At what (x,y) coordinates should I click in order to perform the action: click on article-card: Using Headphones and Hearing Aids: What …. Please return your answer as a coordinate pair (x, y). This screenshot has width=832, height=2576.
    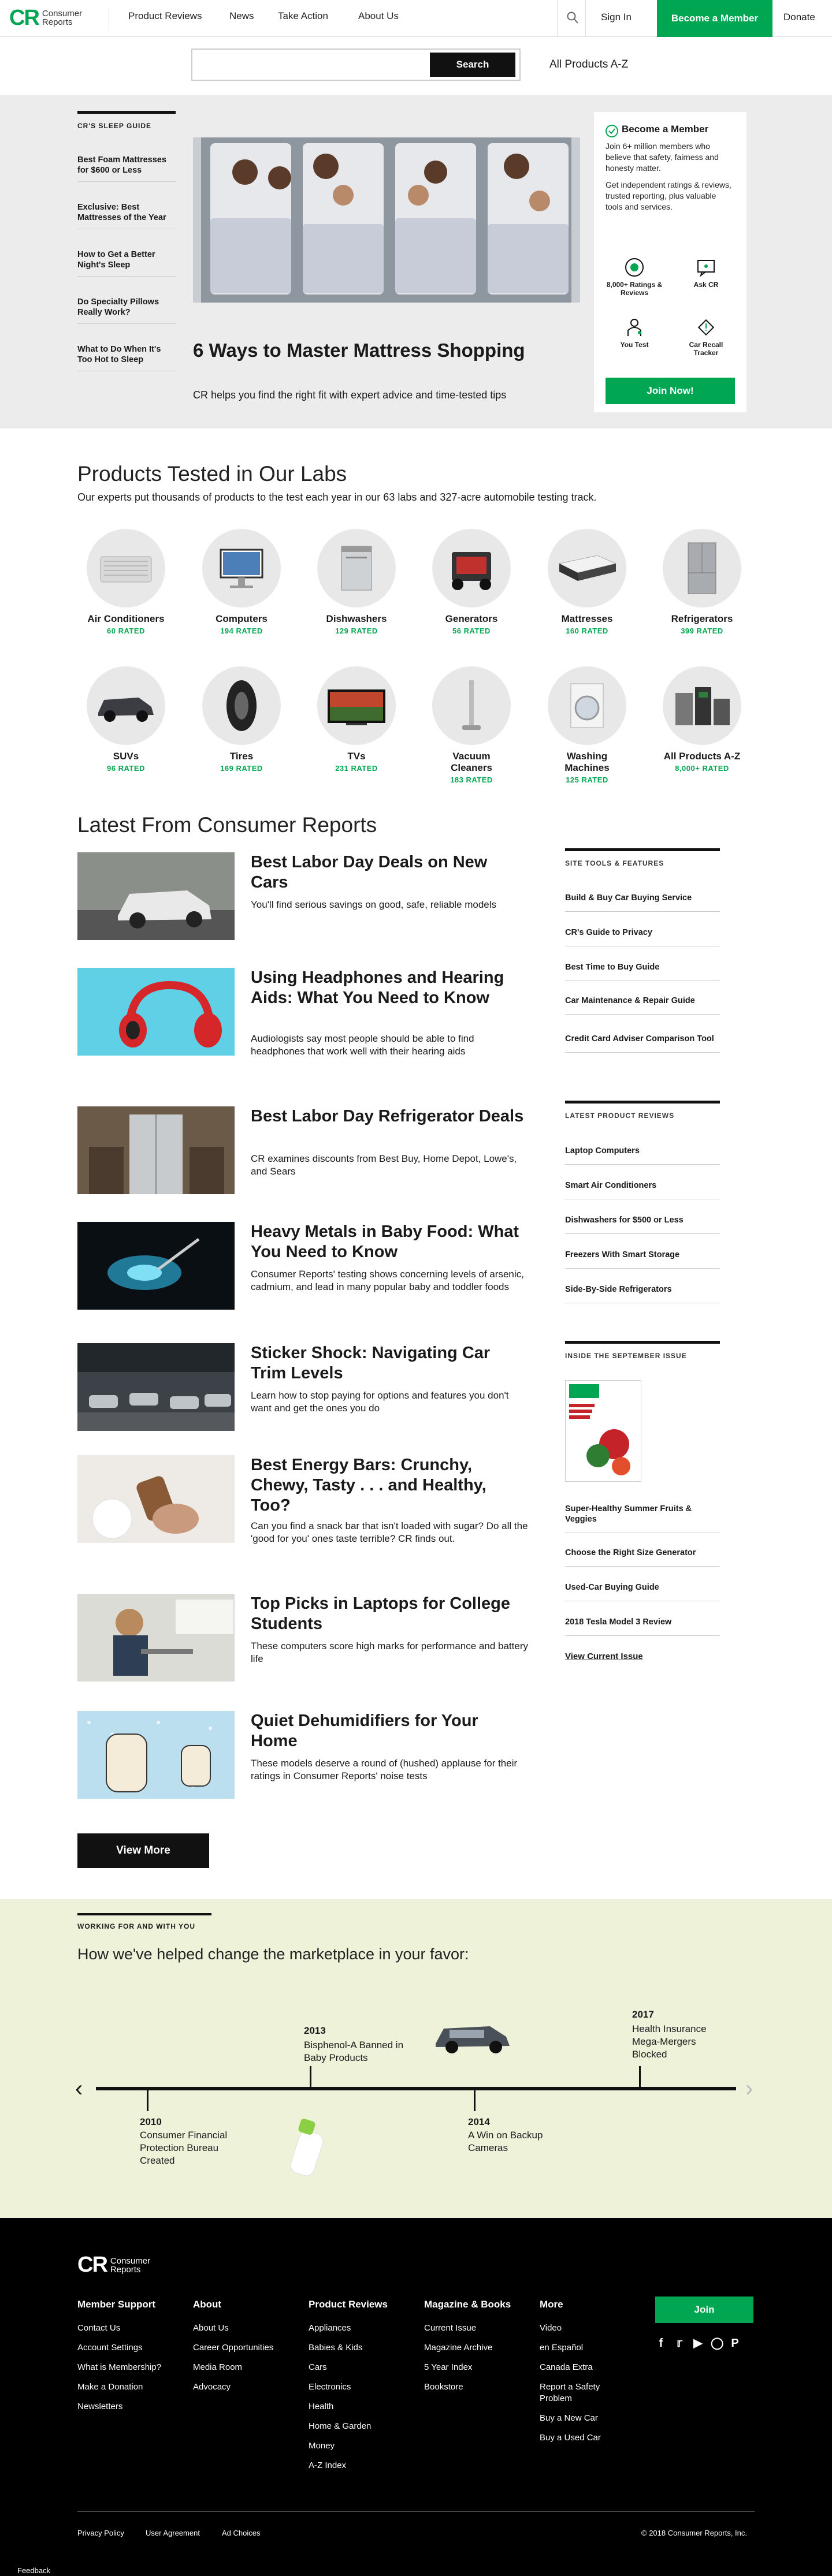
    Looking at the image, I should click on (302, 1012).